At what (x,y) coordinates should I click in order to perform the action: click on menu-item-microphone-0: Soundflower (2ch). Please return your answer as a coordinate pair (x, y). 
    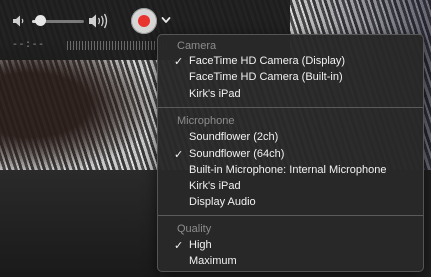
    Looking at the image, I should click on (290, 138).